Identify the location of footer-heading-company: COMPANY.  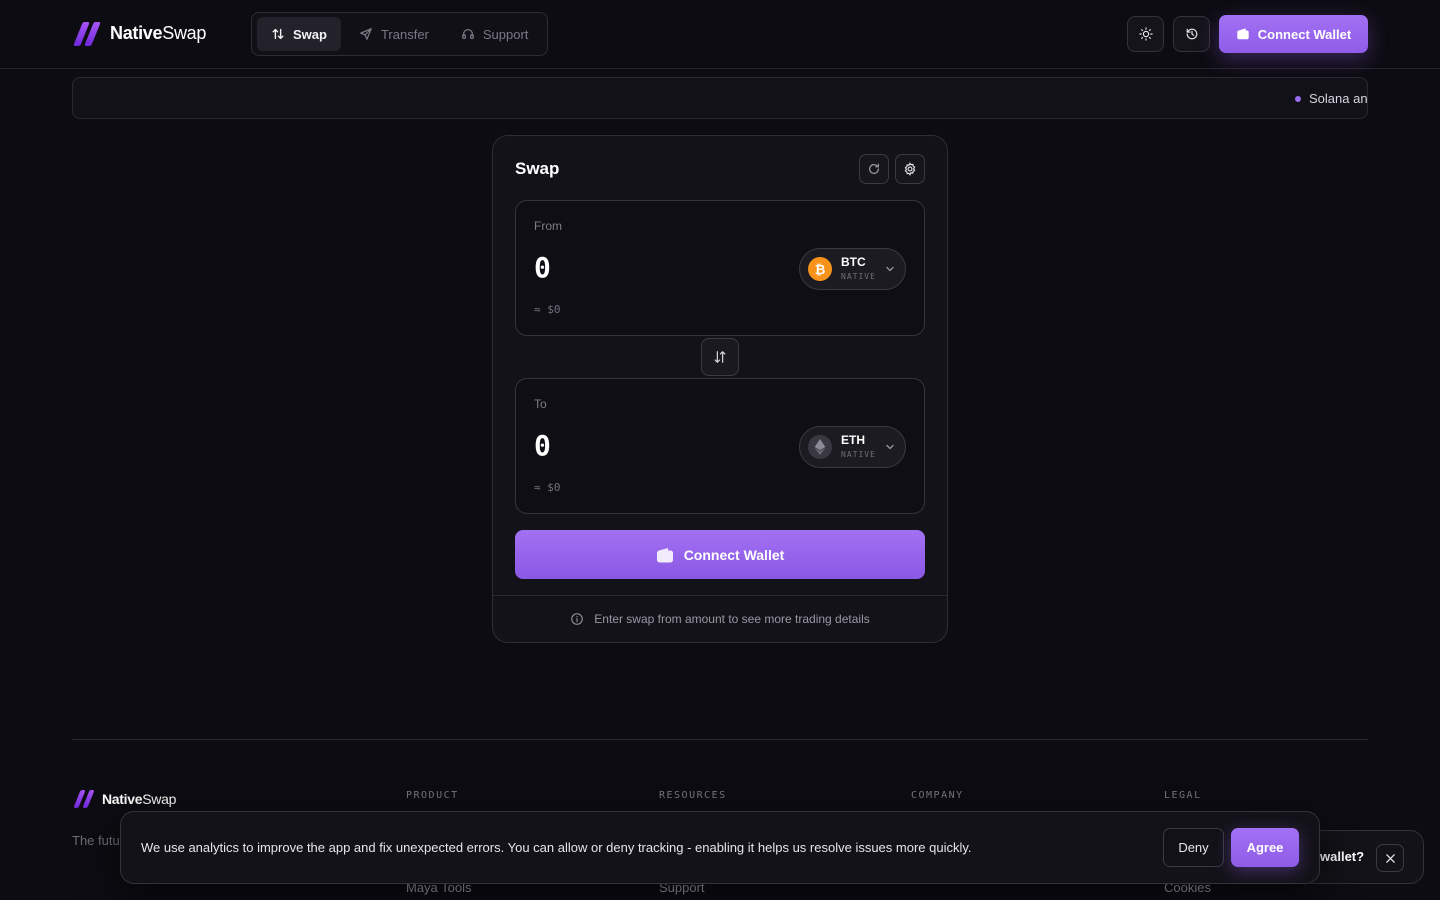
(937, 795).